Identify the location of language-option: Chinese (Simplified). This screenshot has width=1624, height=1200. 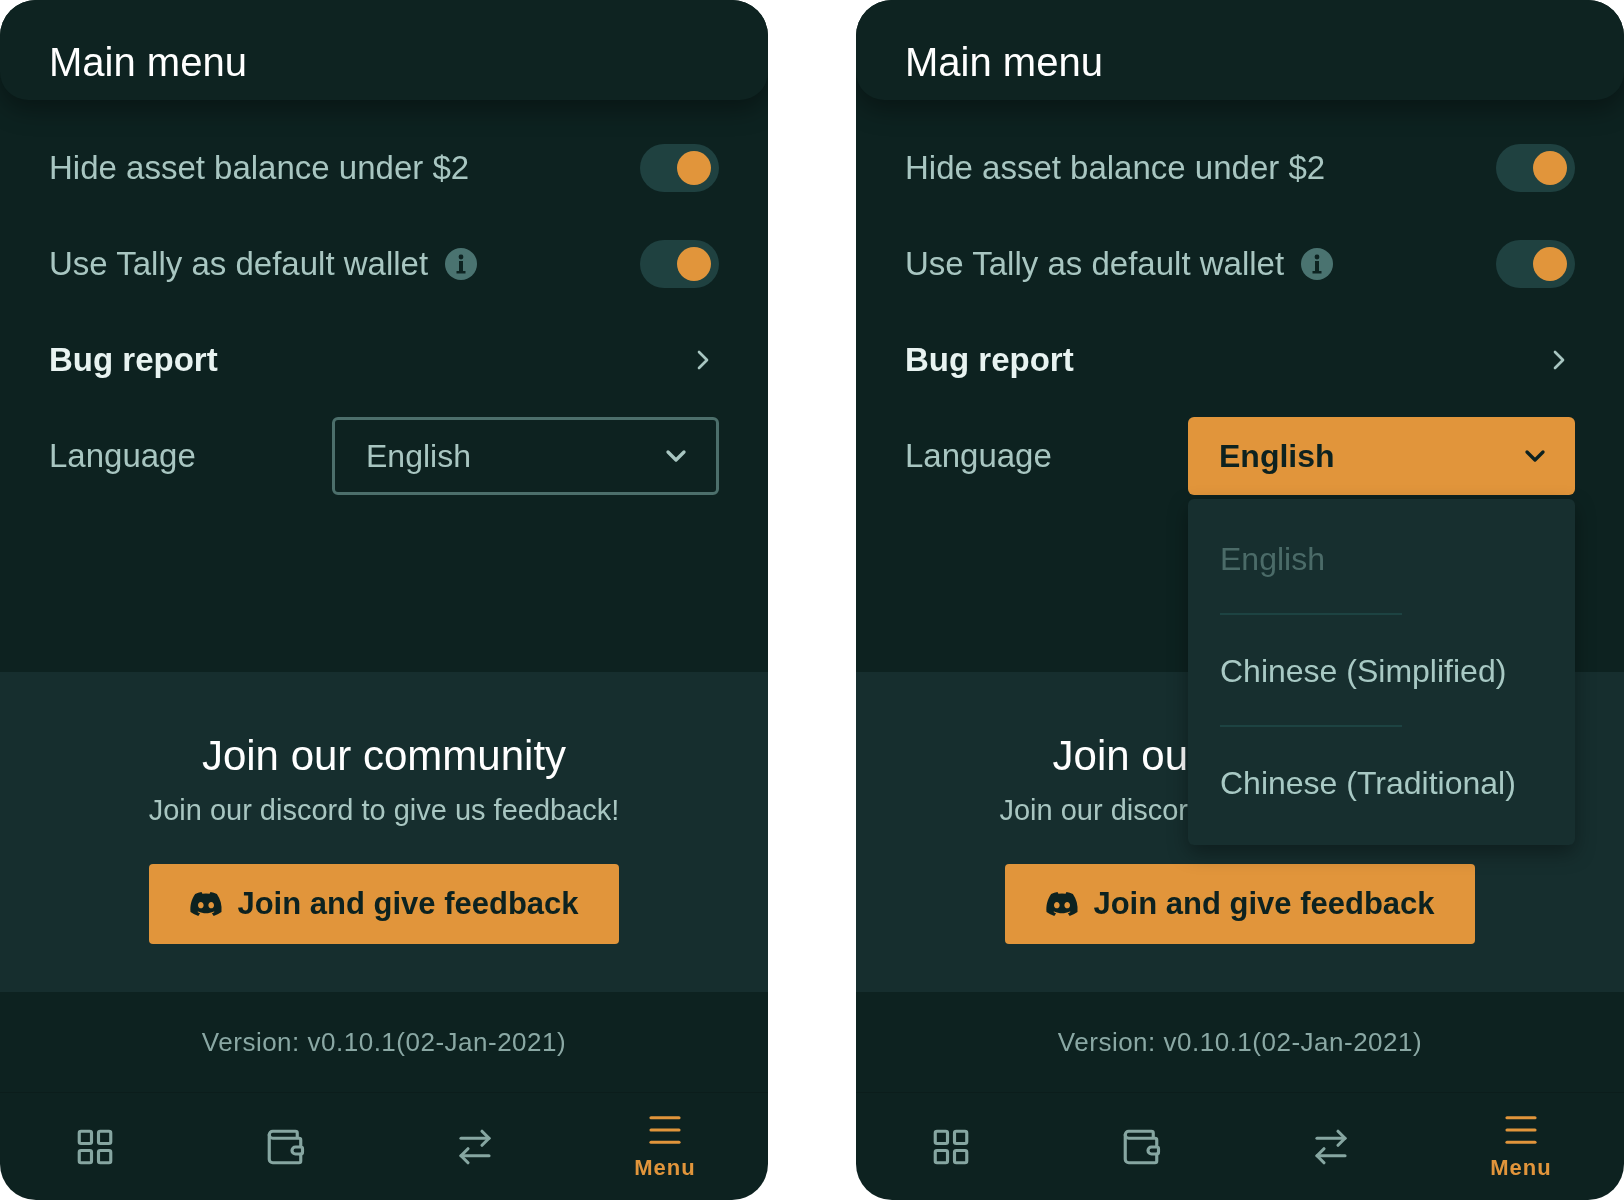
(1363, 671).